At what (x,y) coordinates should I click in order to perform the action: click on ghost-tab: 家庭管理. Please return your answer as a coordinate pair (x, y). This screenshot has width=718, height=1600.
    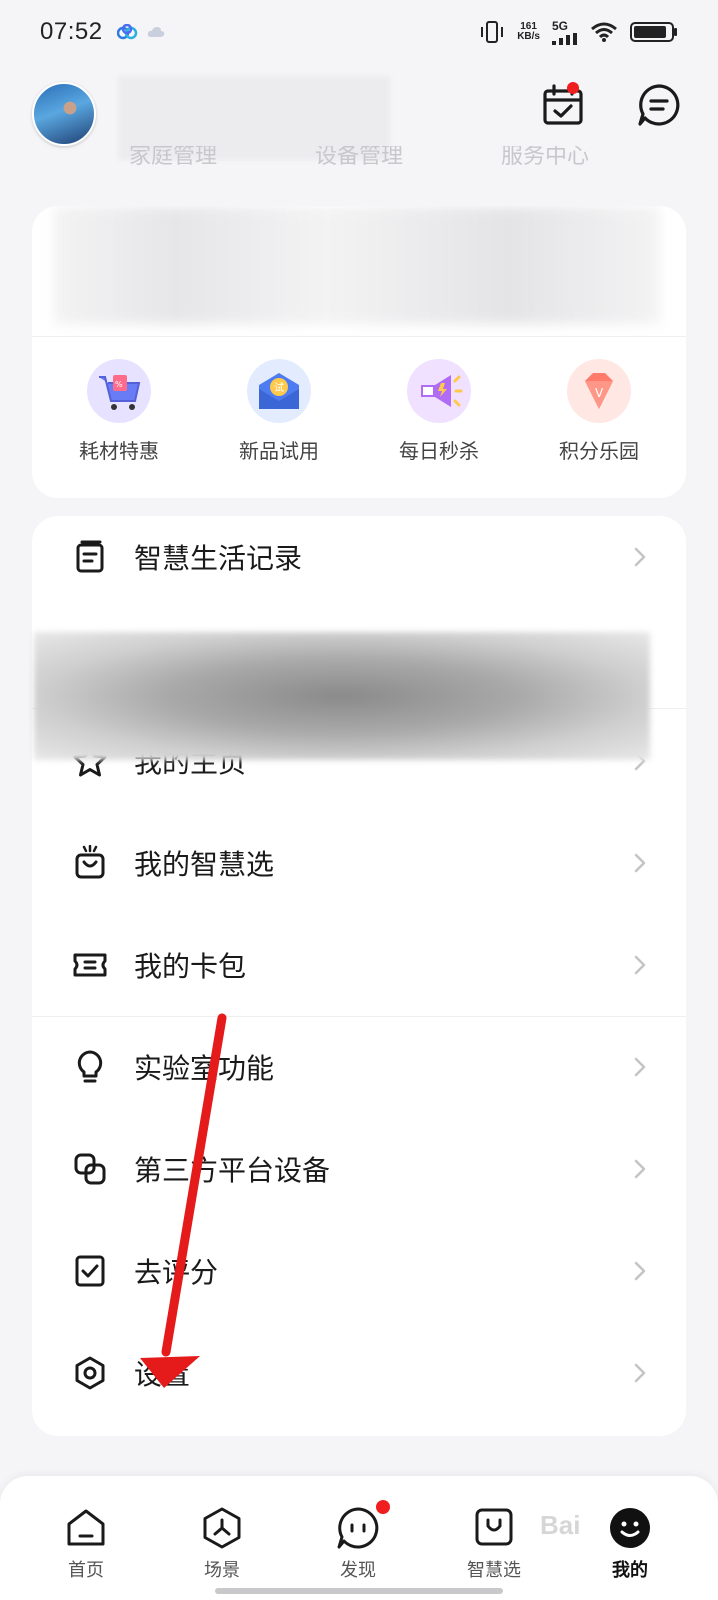
    Looking at the image, I should click on (173, 157).